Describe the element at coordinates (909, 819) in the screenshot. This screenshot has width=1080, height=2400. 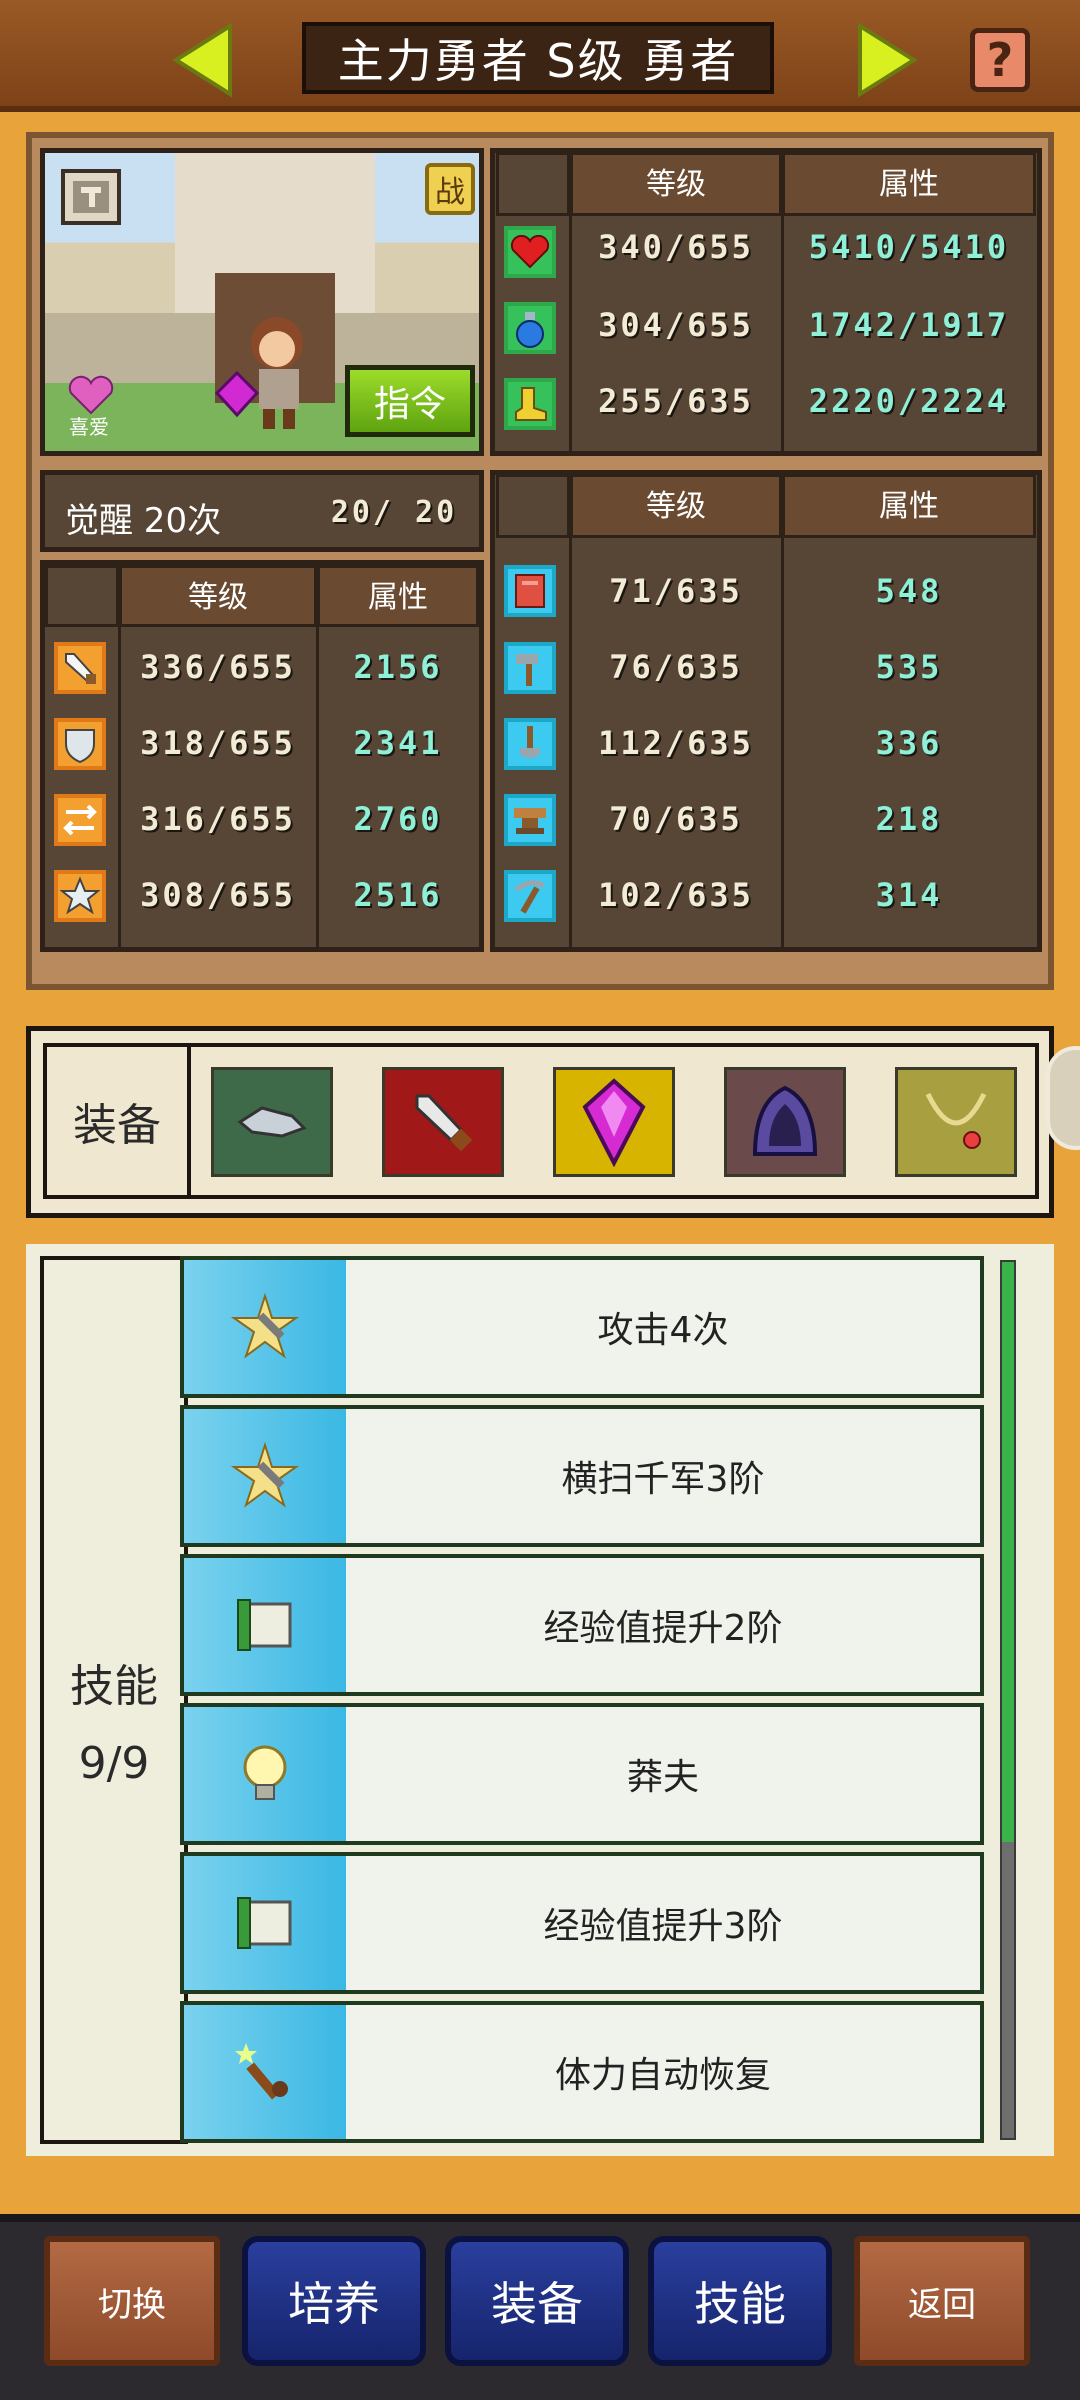
I see `craft-value-4: 218` at that location.